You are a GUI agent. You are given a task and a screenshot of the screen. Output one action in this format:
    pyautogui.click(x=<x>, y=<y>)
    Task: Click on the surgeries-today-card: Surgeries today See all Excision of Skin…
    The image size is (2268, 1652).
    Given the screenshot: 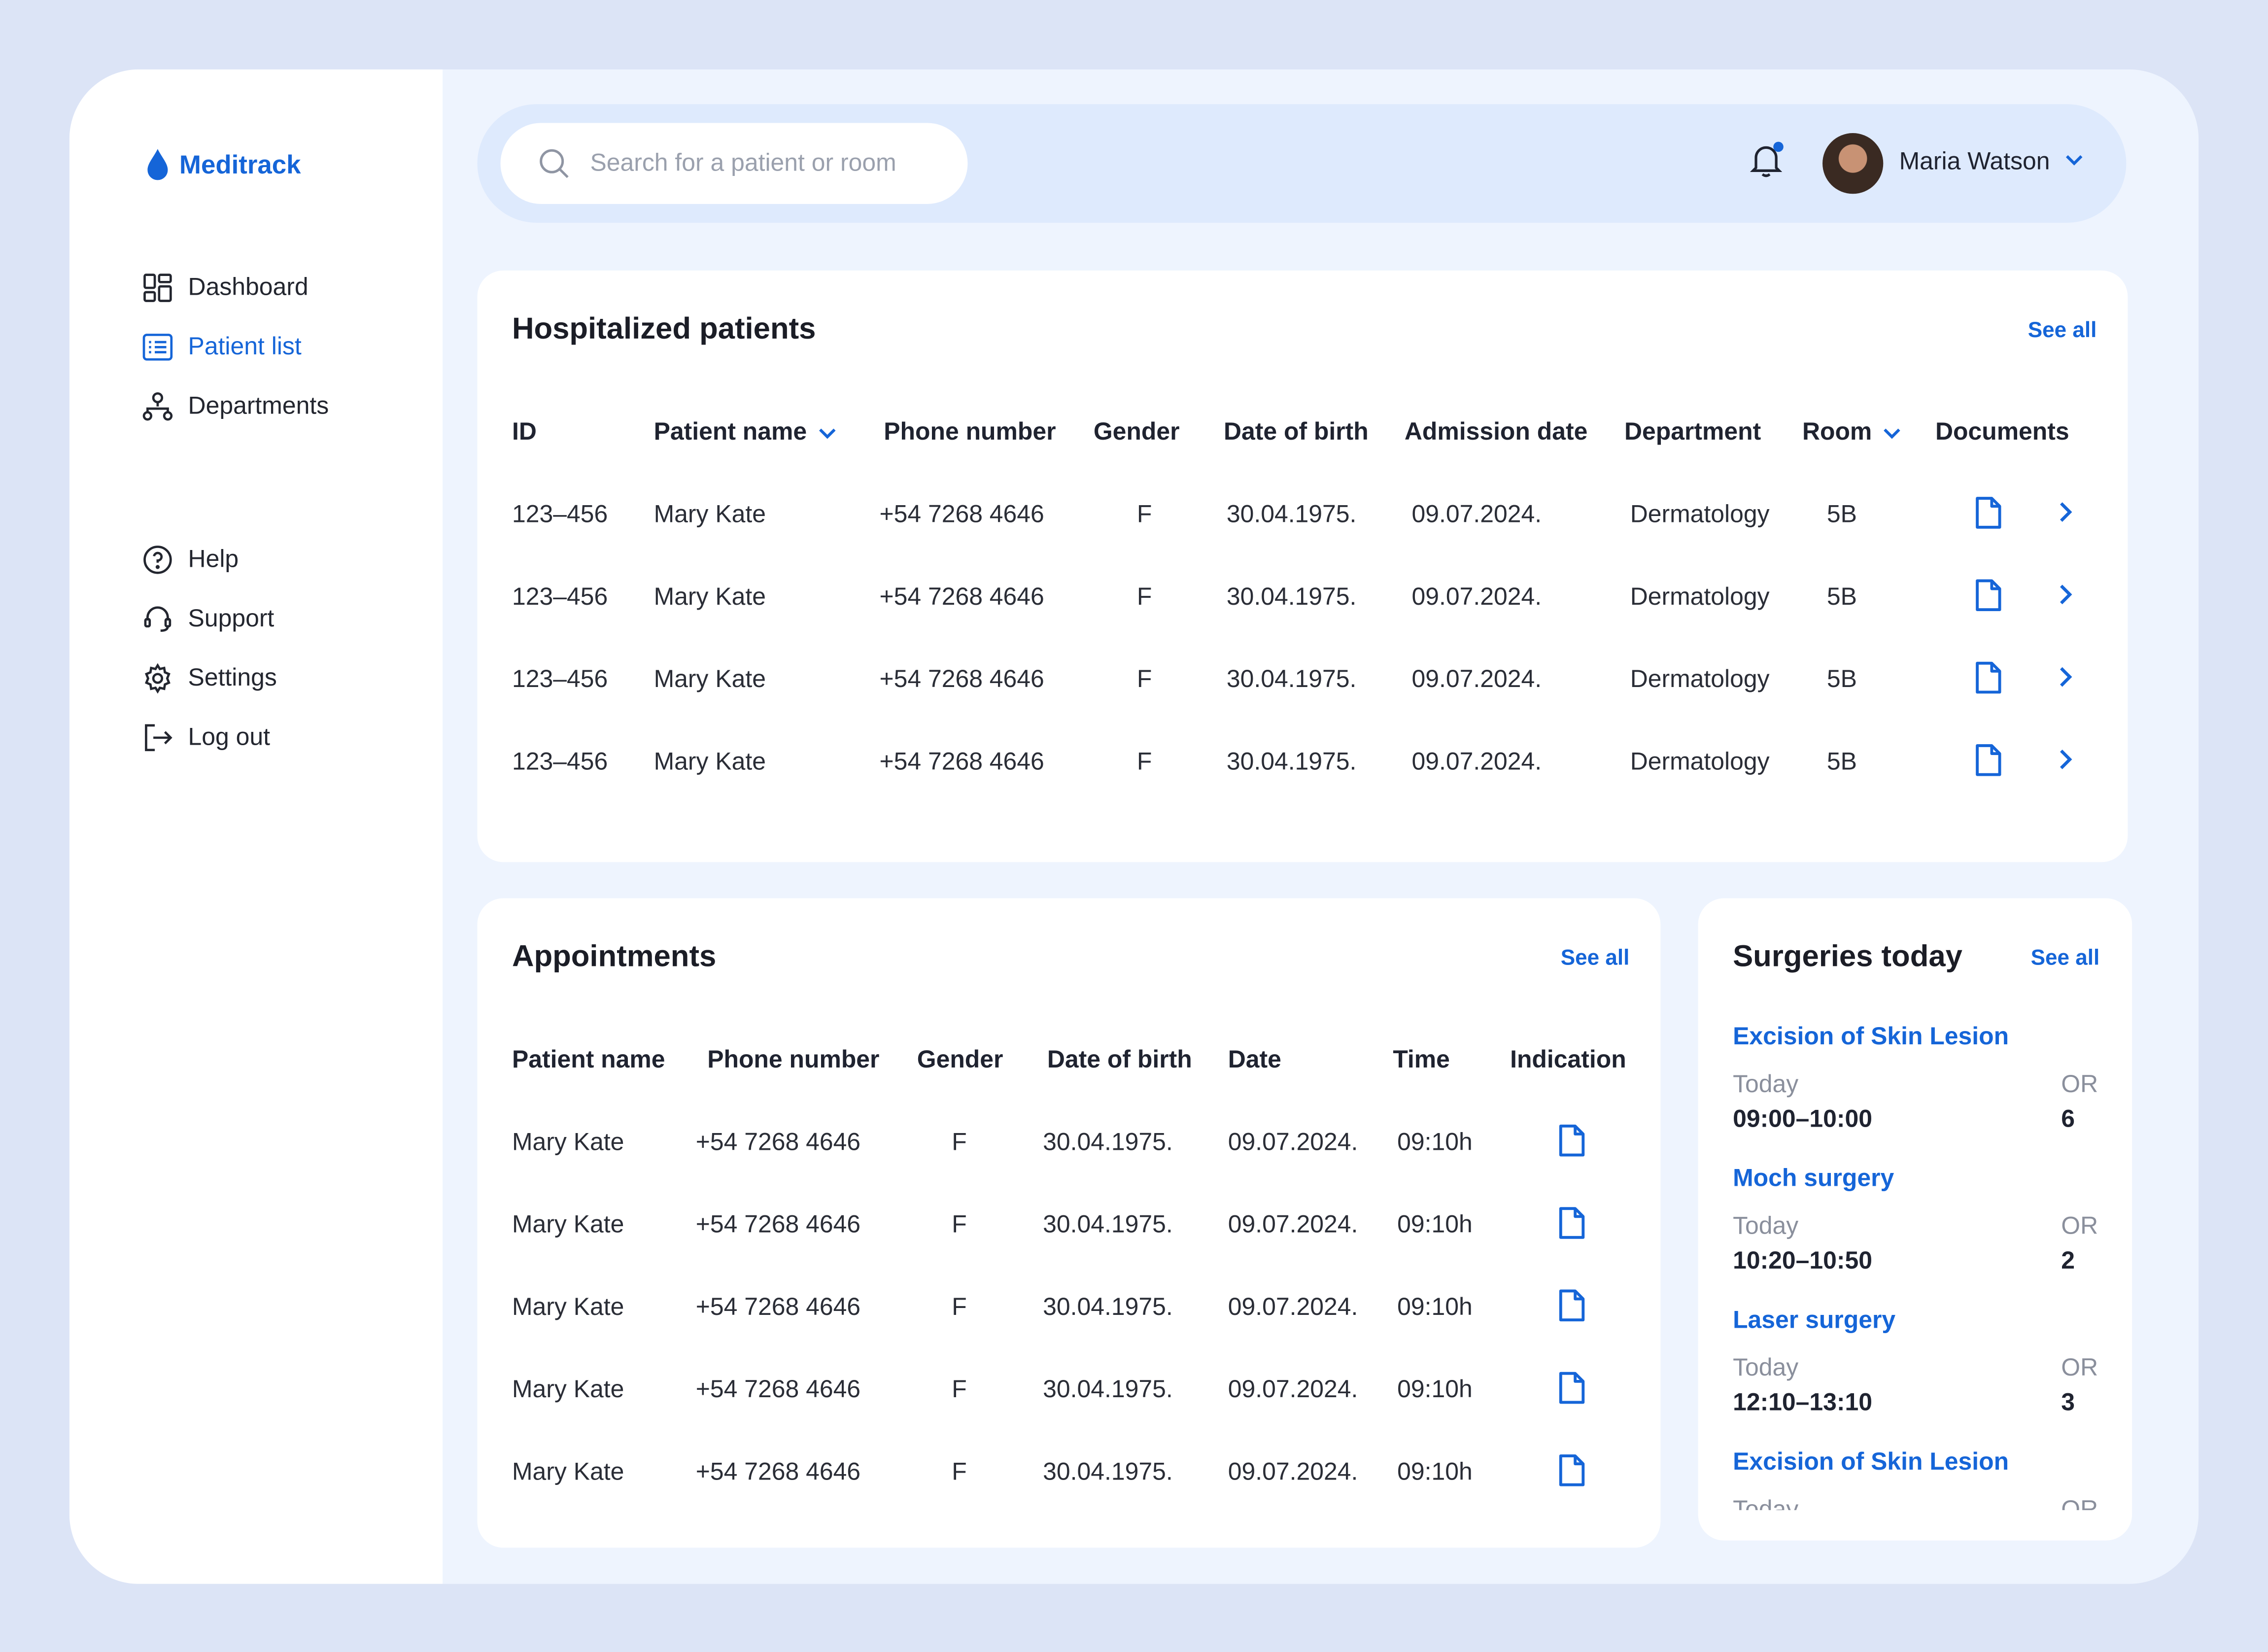 What is the action you would take?
    pyautogui.click(x=1915, y=1219)
    